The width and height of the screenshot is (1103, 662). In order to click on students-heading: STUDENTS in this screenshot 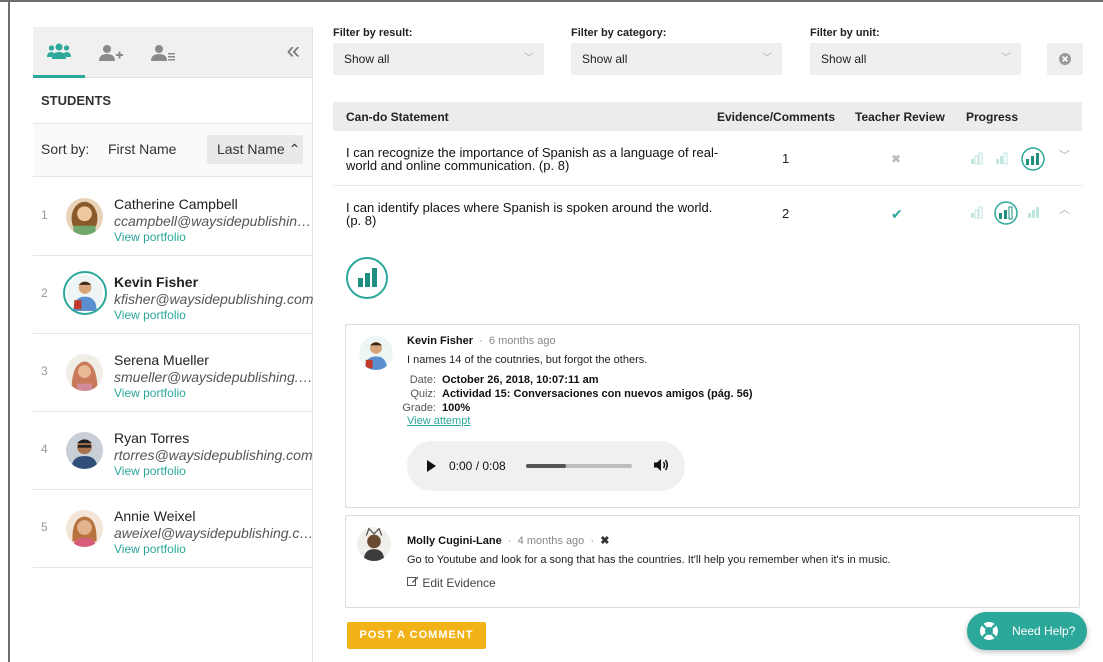, I will do `click(172, 101)`.